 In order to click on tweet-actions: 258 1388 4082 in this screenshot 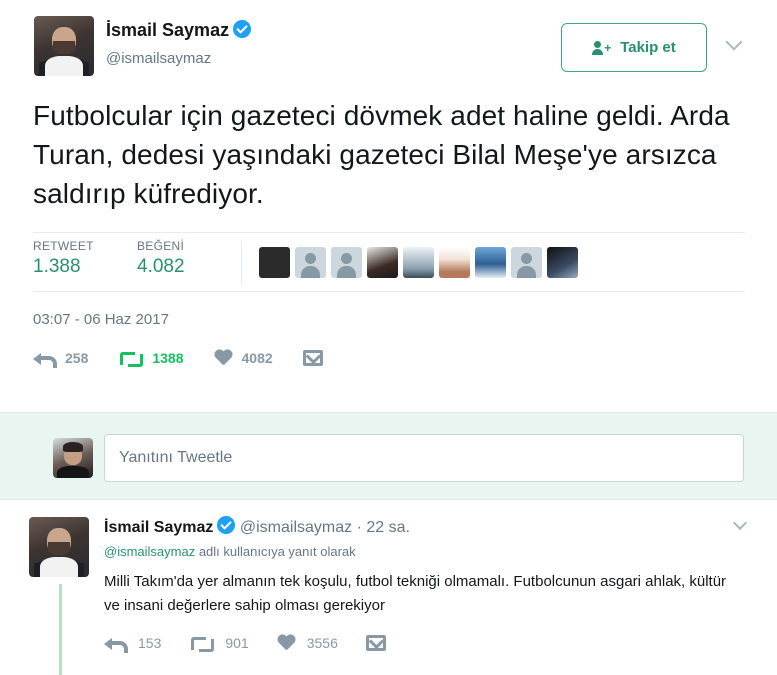, I will do `click(193, 359)`.